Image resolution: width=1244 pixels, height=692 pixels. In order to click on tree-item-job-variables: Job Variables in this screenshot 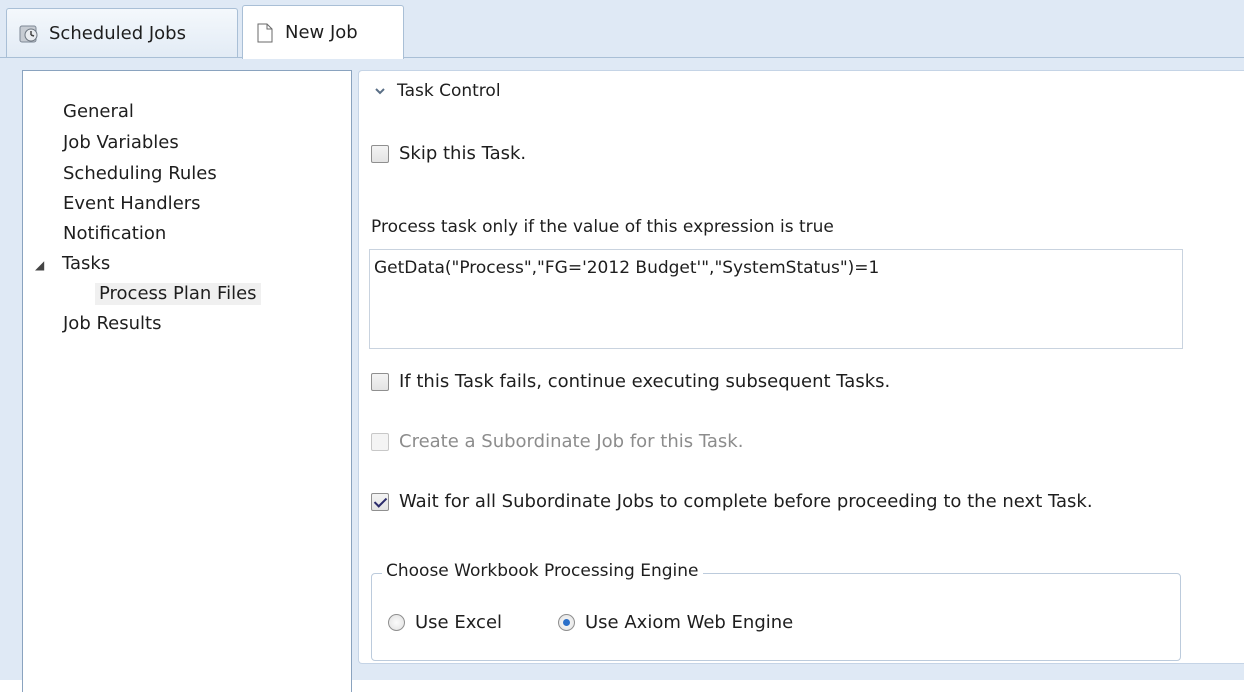, I will do `click(121, 143)`.